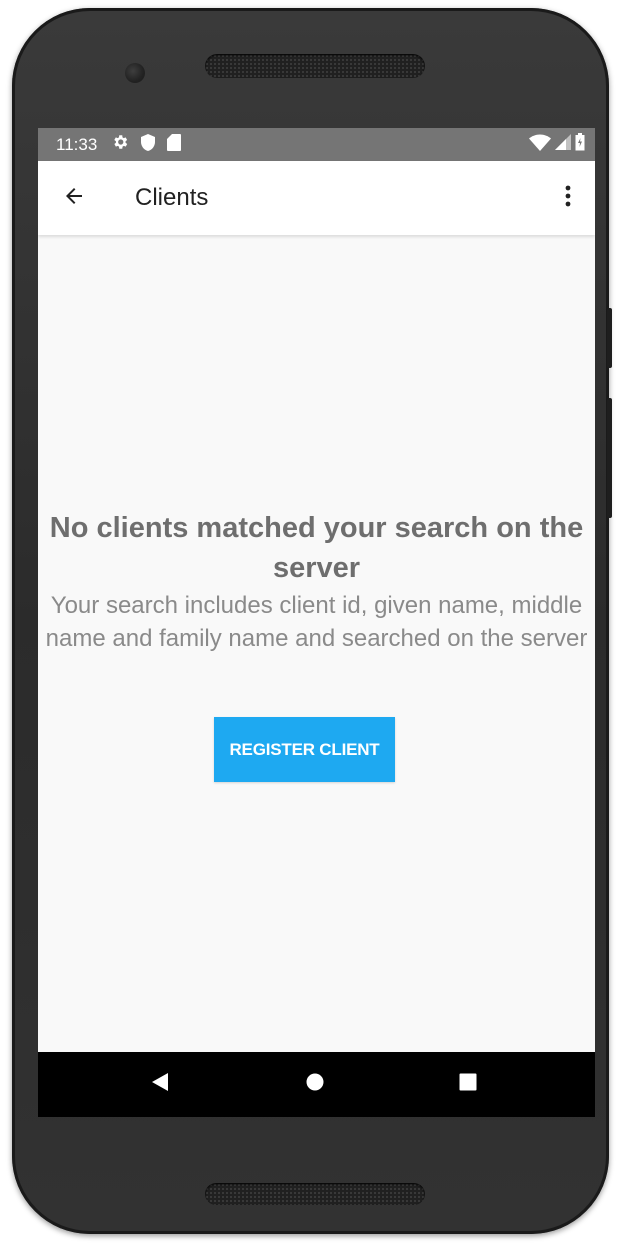  Describe the element at coordinates (609, 338) in the screenshot. I see `power-button` at that location.